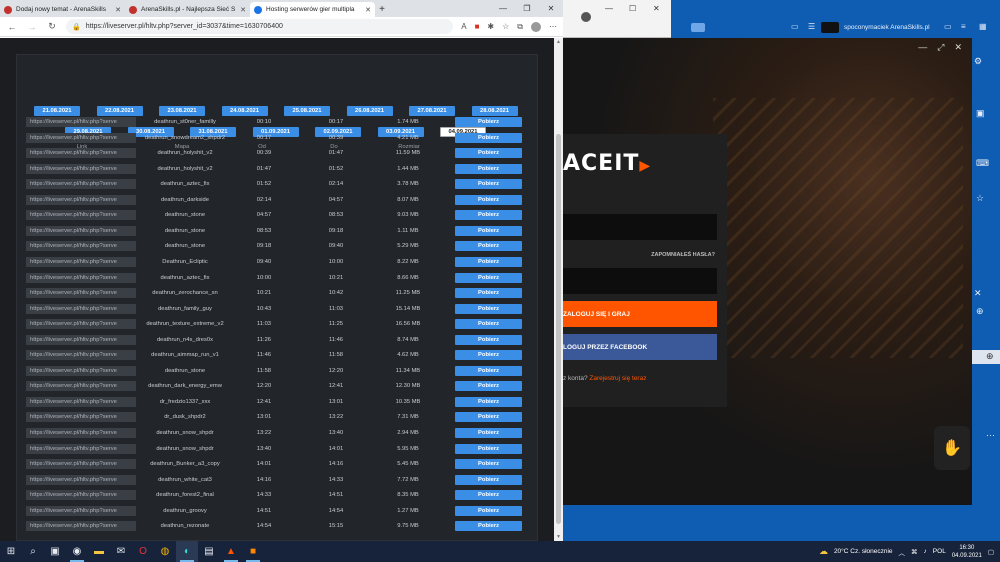  What do you see at coordinates (640, 347) in the screenshot?
I see `facebook-login-button: LOGUJ PRZEZ FACEBOOK` at bounding box center [640, 347].